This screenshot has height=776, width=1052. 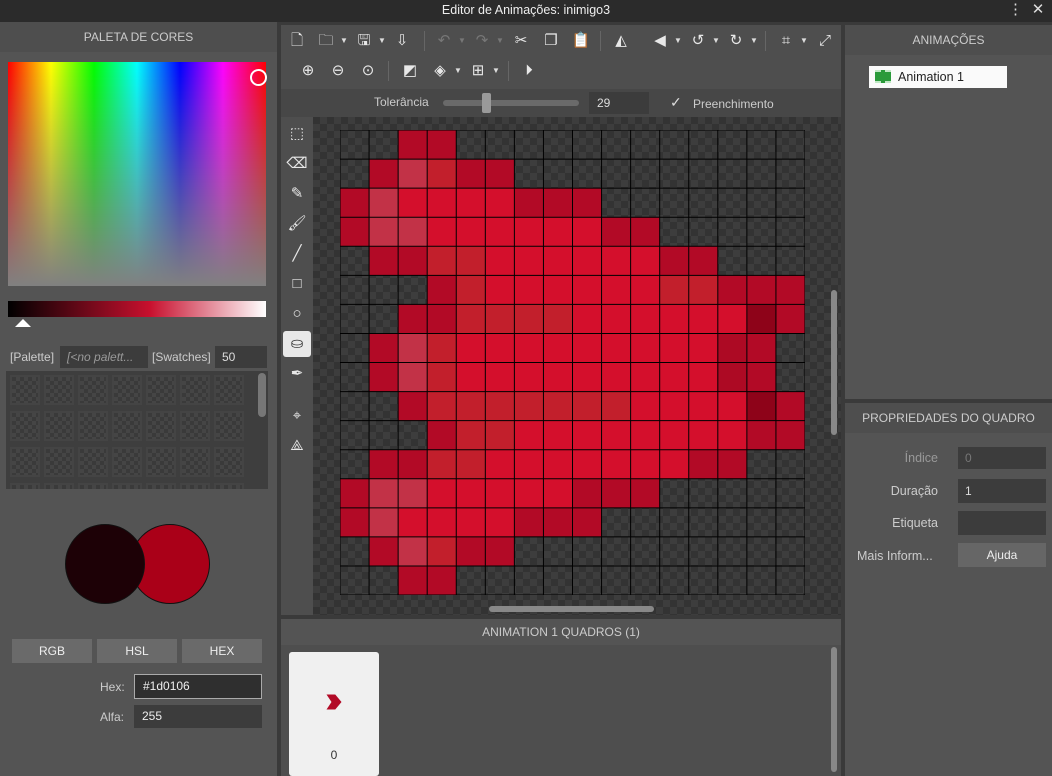 I want to click on color-spectrum, so click(x=137, y=174).